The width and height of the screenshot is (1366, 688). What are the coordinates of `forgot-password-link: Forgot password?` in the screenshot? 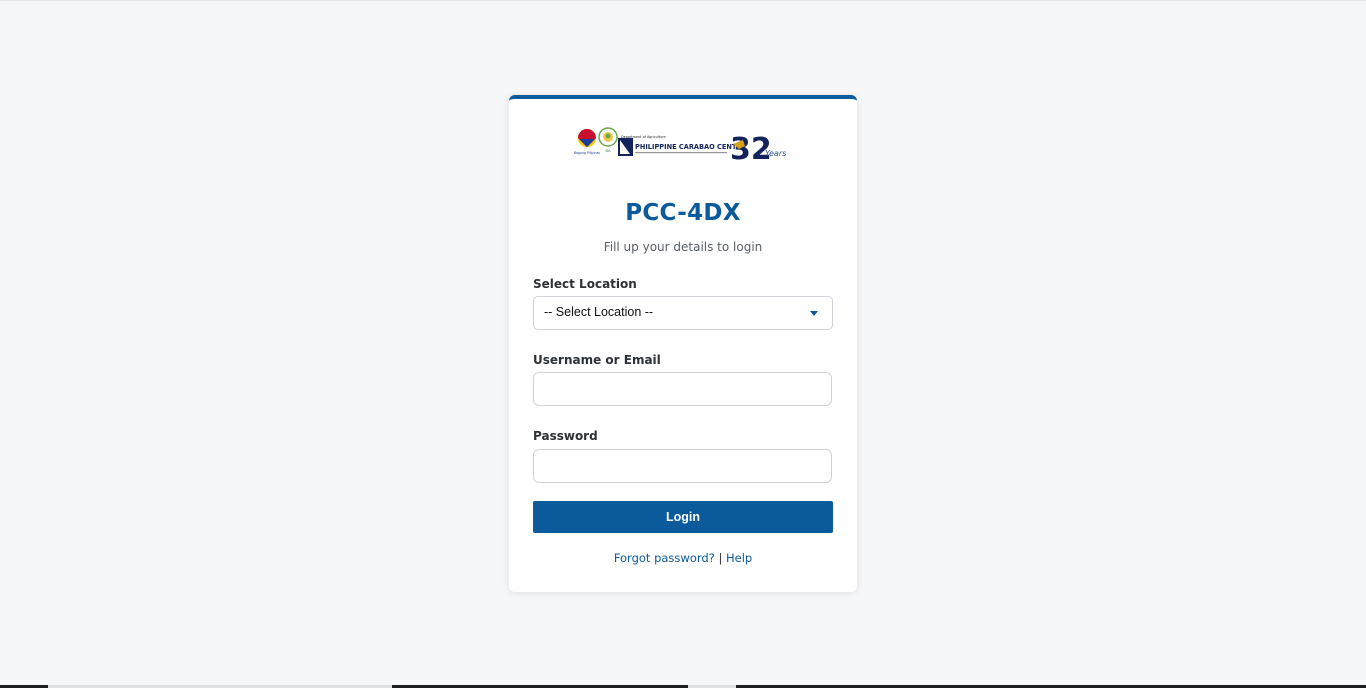 It's located at (664, 558).